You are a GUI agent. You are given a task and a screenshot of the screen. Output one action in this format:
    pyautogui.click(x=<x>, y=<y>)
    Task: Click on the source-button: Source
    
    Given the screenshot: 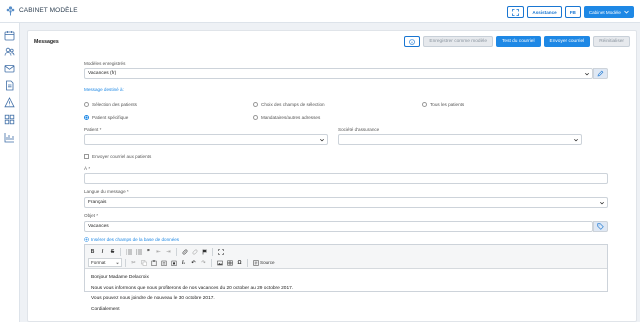 What is the action you would take?
    pyautogui.click(x=264, y=262)
    